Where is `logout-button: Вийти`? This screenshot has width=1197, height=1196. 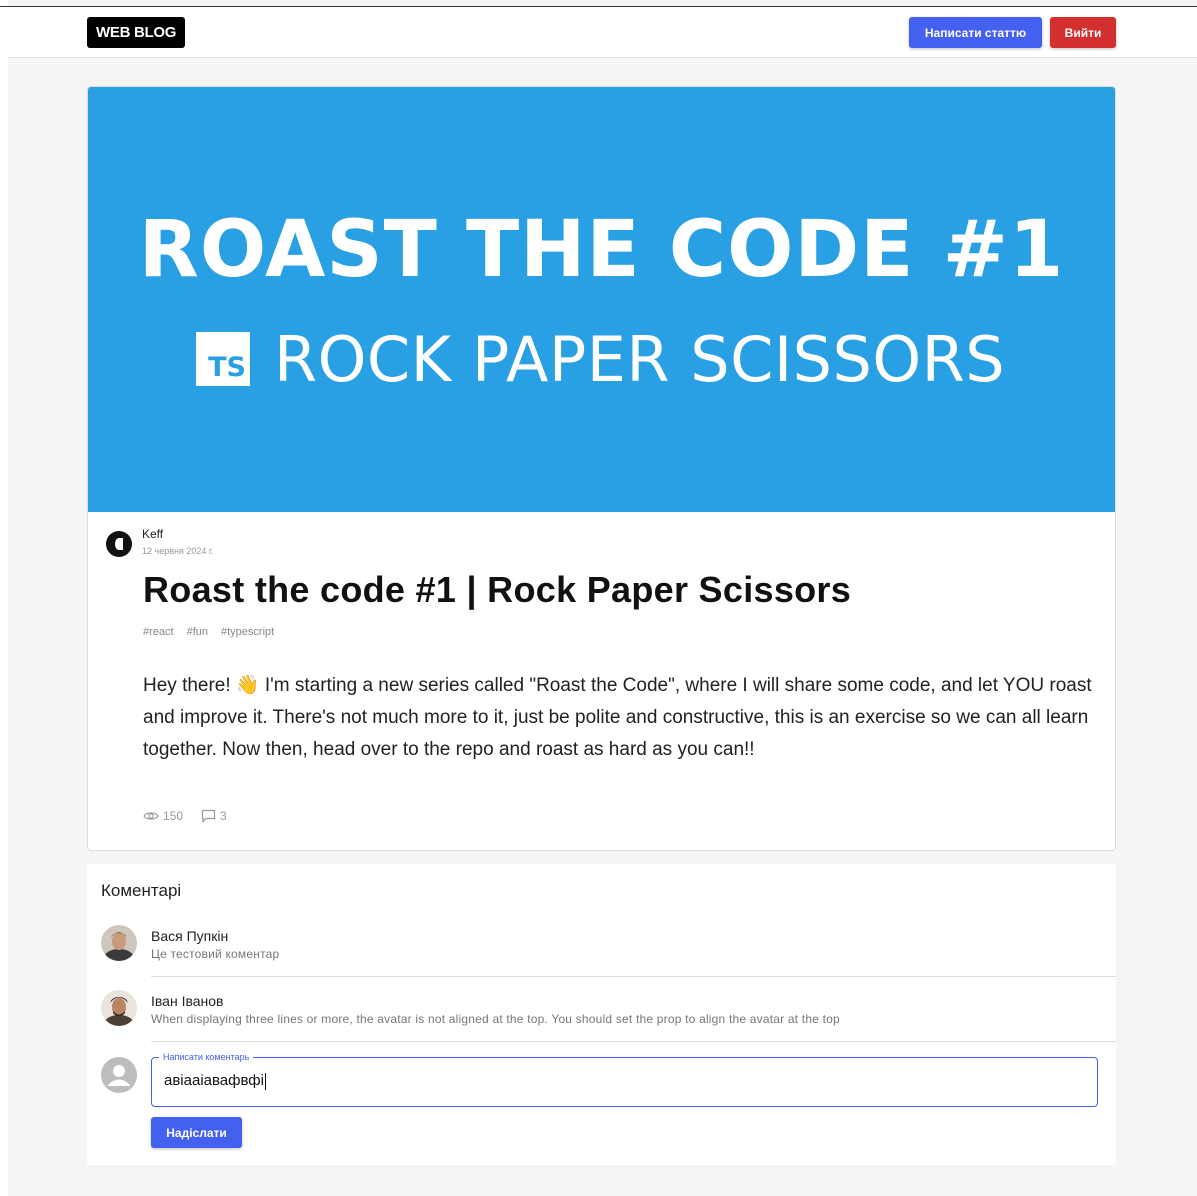 logout-button: Вийти is located at coordinates (1083, 32).